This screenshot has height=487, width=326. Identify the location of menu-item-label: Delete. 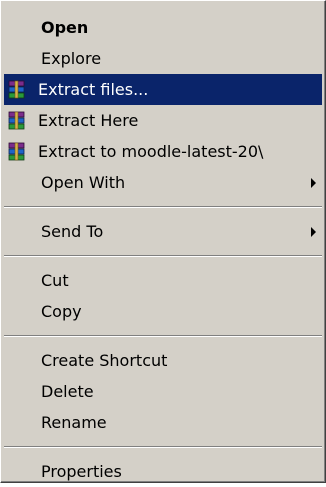
(67, 391).